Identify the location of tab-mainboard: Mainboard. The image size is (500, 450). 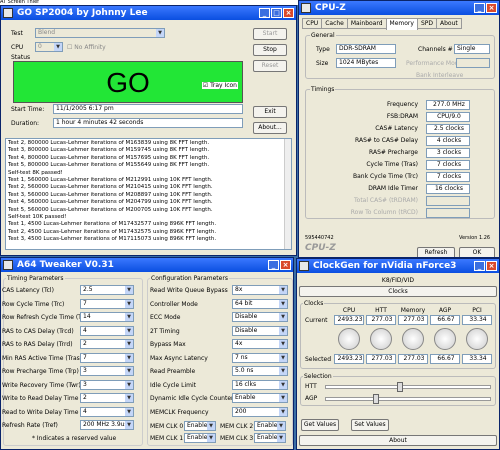
(366, 23).